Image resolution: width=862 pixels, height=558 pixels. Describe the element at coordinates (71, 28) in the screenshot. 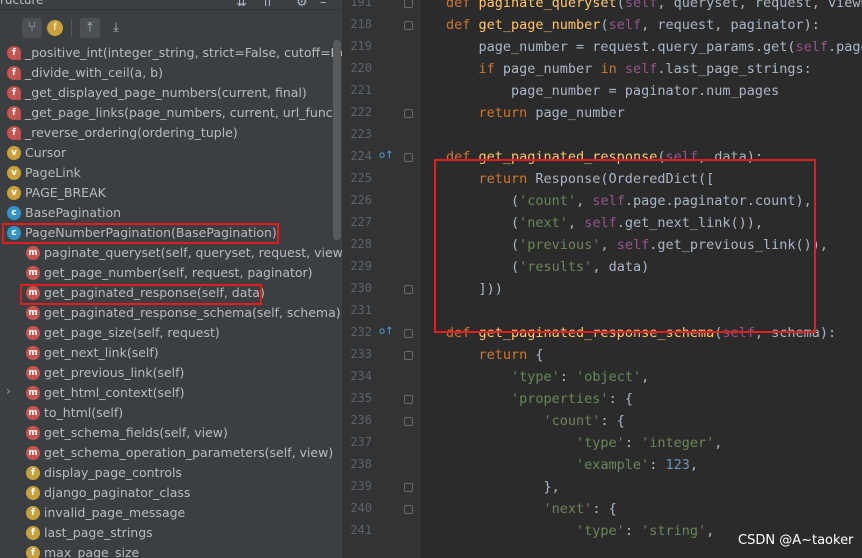

I see `toolbar-divider` at that location.